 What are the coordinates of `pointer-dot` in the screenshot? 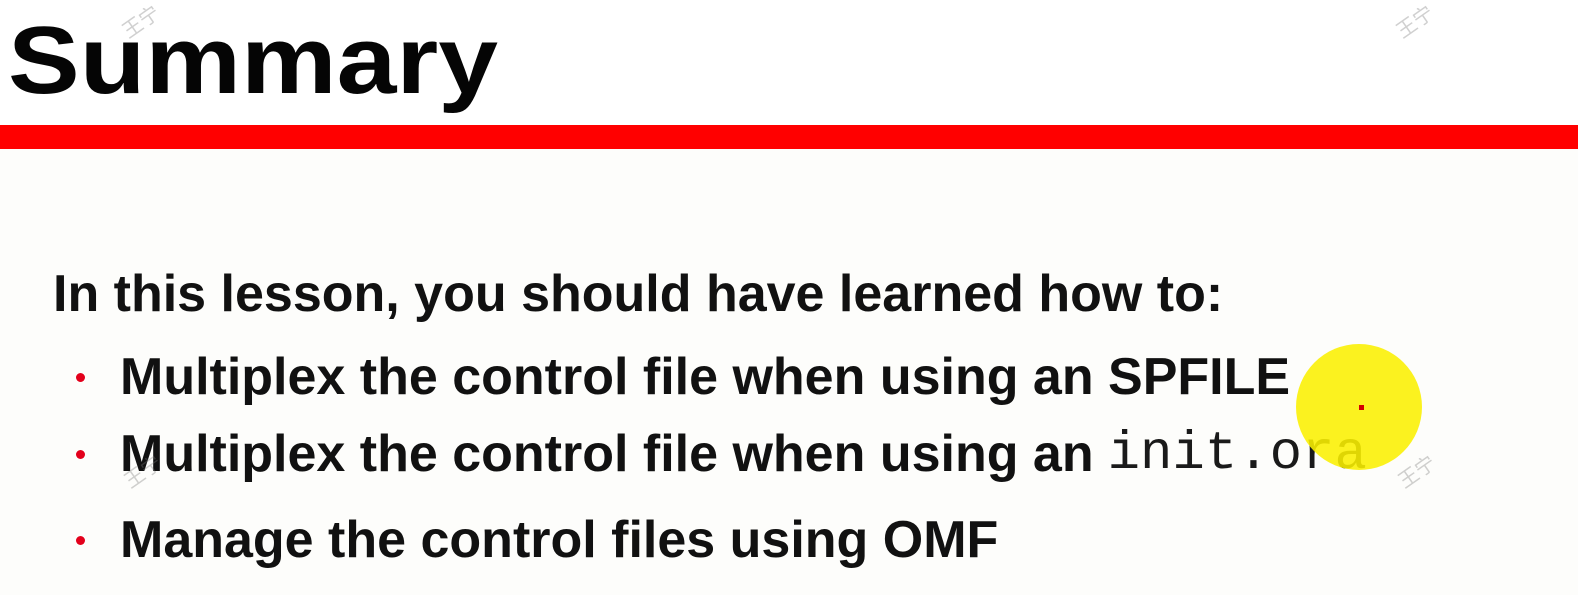 It's located at (1361, 407).